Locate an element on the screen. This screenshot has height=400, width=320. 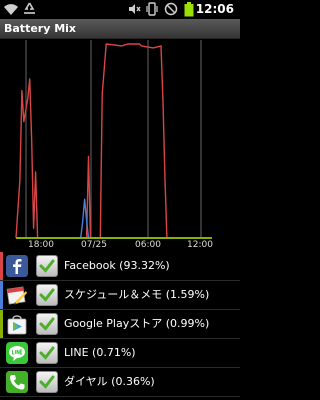
battery-icon is located at coordinates (189, 9).